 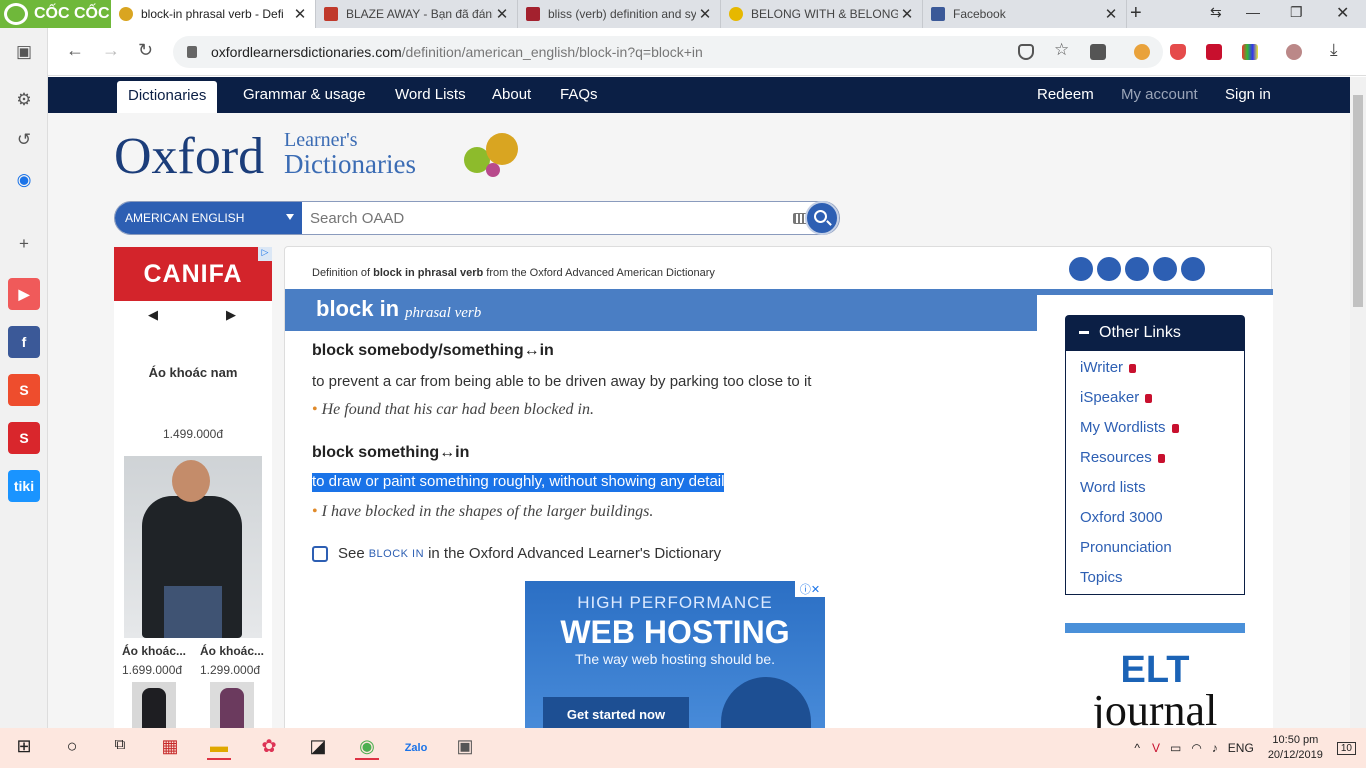 What do you see at coordinates (213, 14) in the screenshot?
I see `tab-oxford: block-in phrasal verb - Defi ✕` at bounding box center [213, 14].